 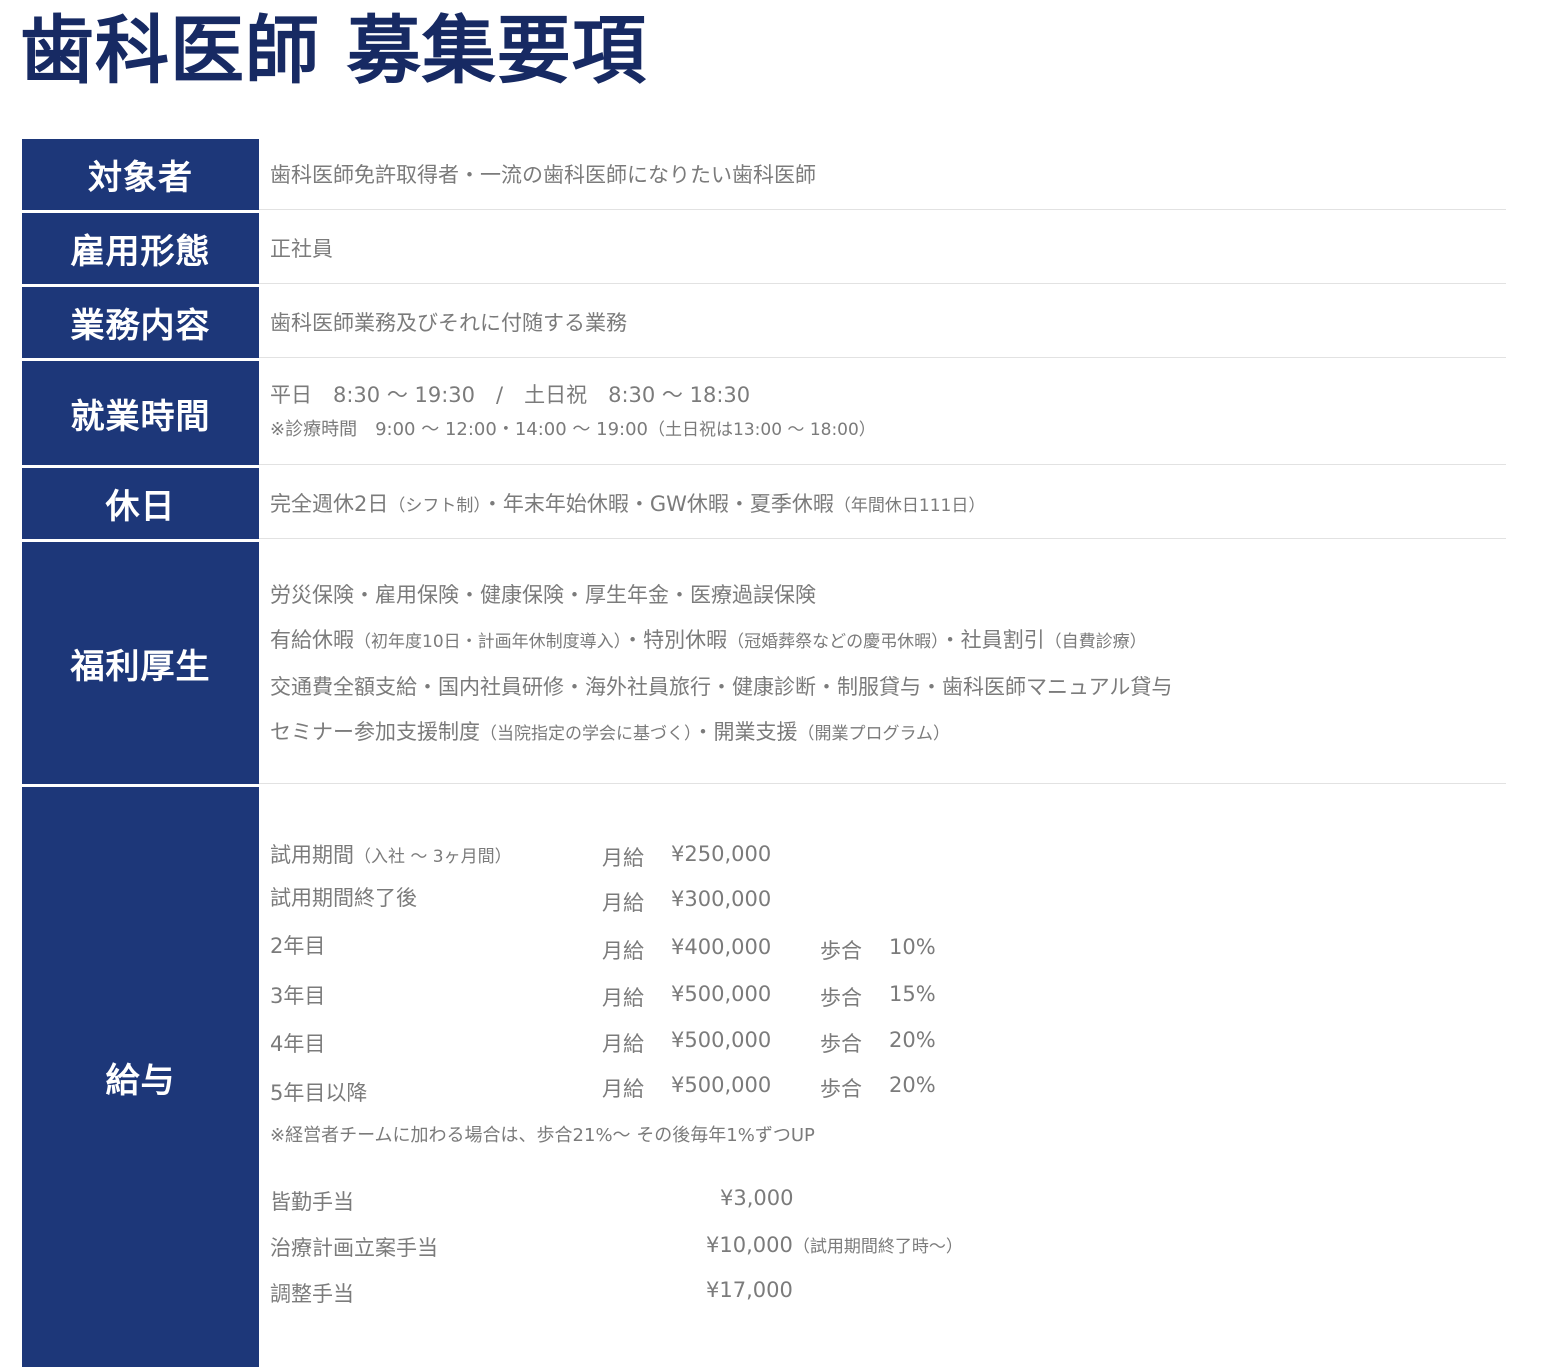 What do you see at coordinates (375, 732) in the screenshot?
I see `welfare-seminar-support: セミナー参加支援制度` at bounding box center [375, 732].